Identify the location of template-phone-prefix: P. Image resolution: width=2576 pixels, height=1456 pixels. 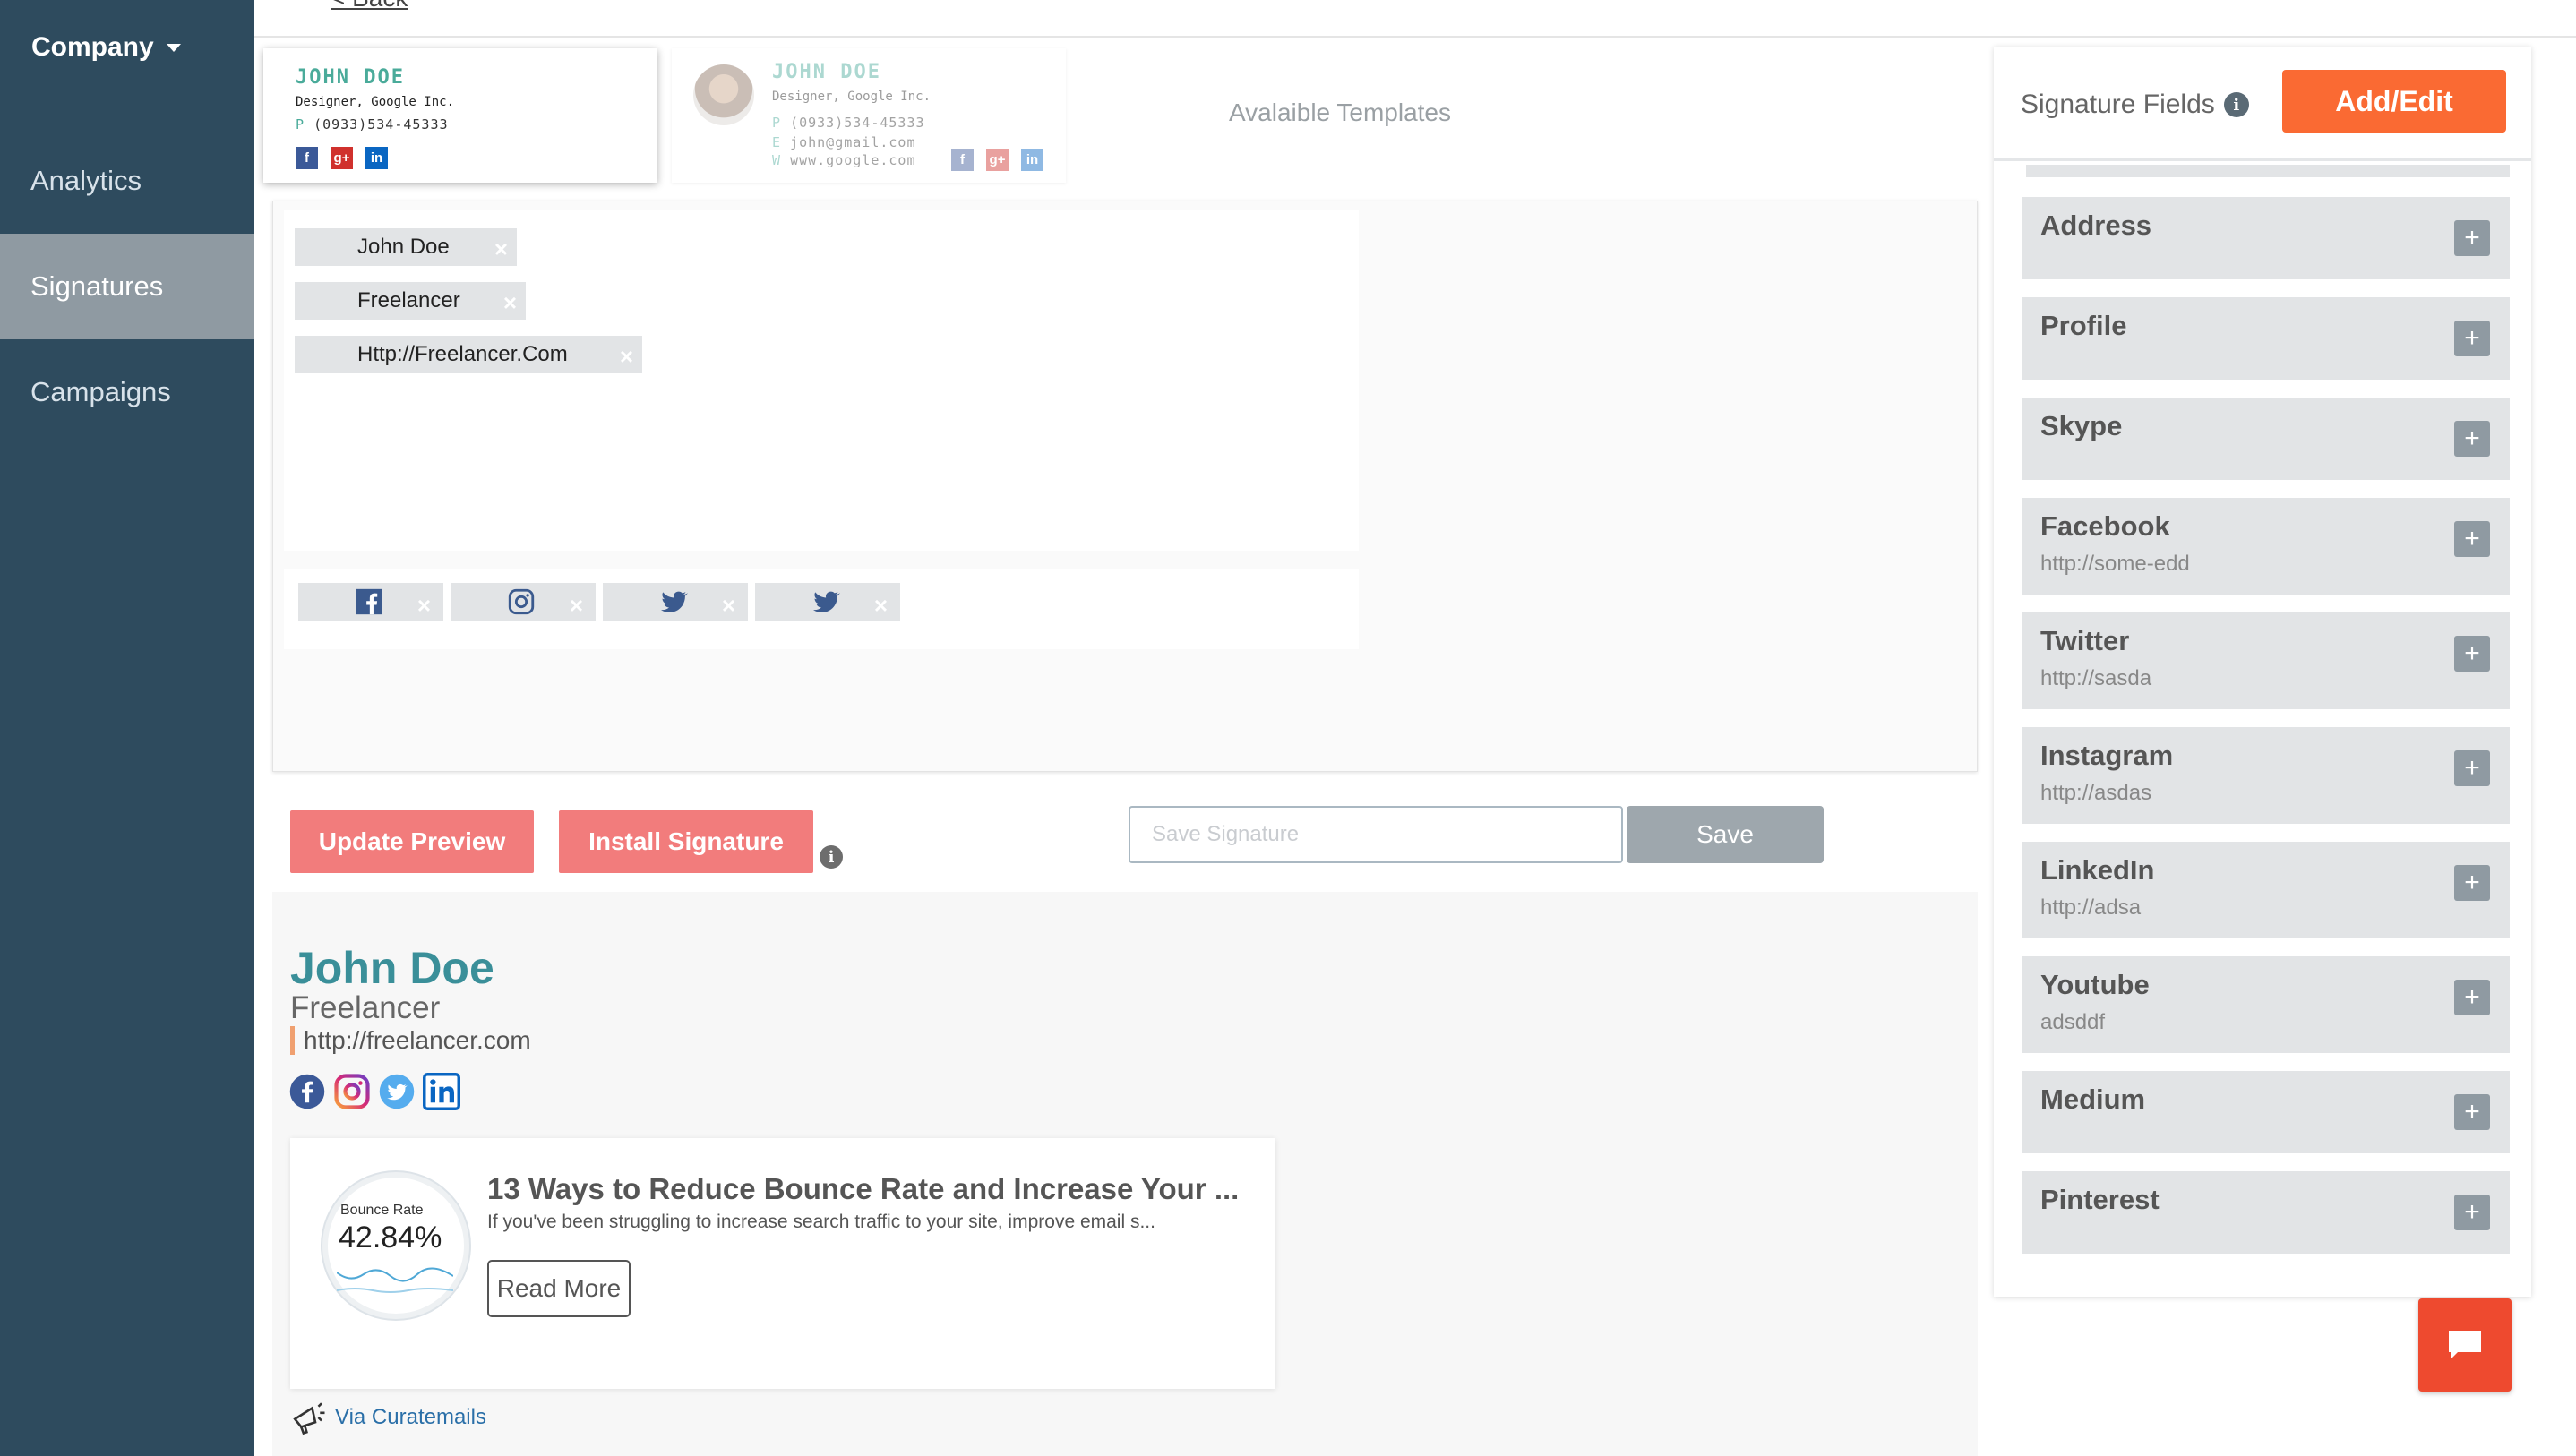
(777, 123).